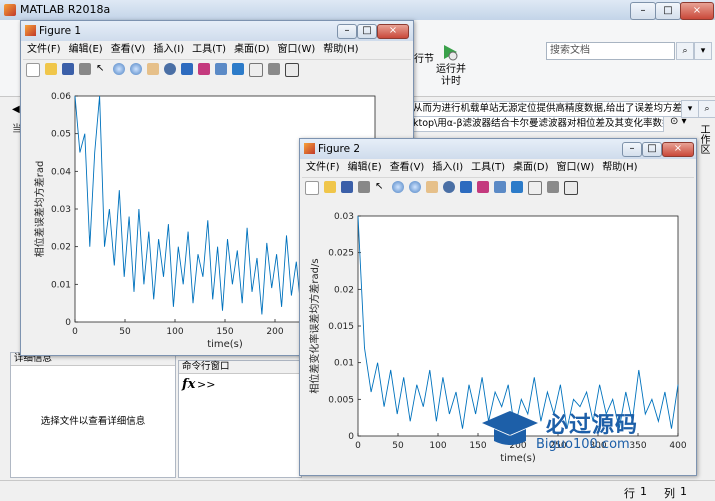  Describe the element at coordinates (450, 52) in the screenshot. I see `run-and-time-icon` at that location.